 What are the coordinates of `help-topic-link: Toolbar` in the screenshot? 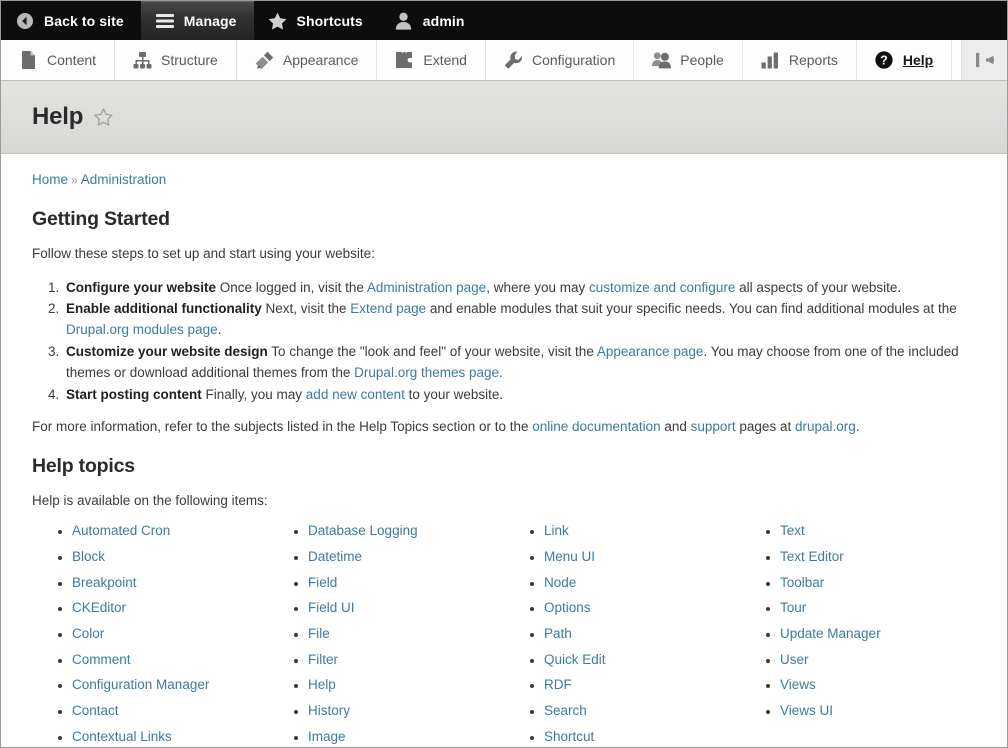 It's located at (802, 582).